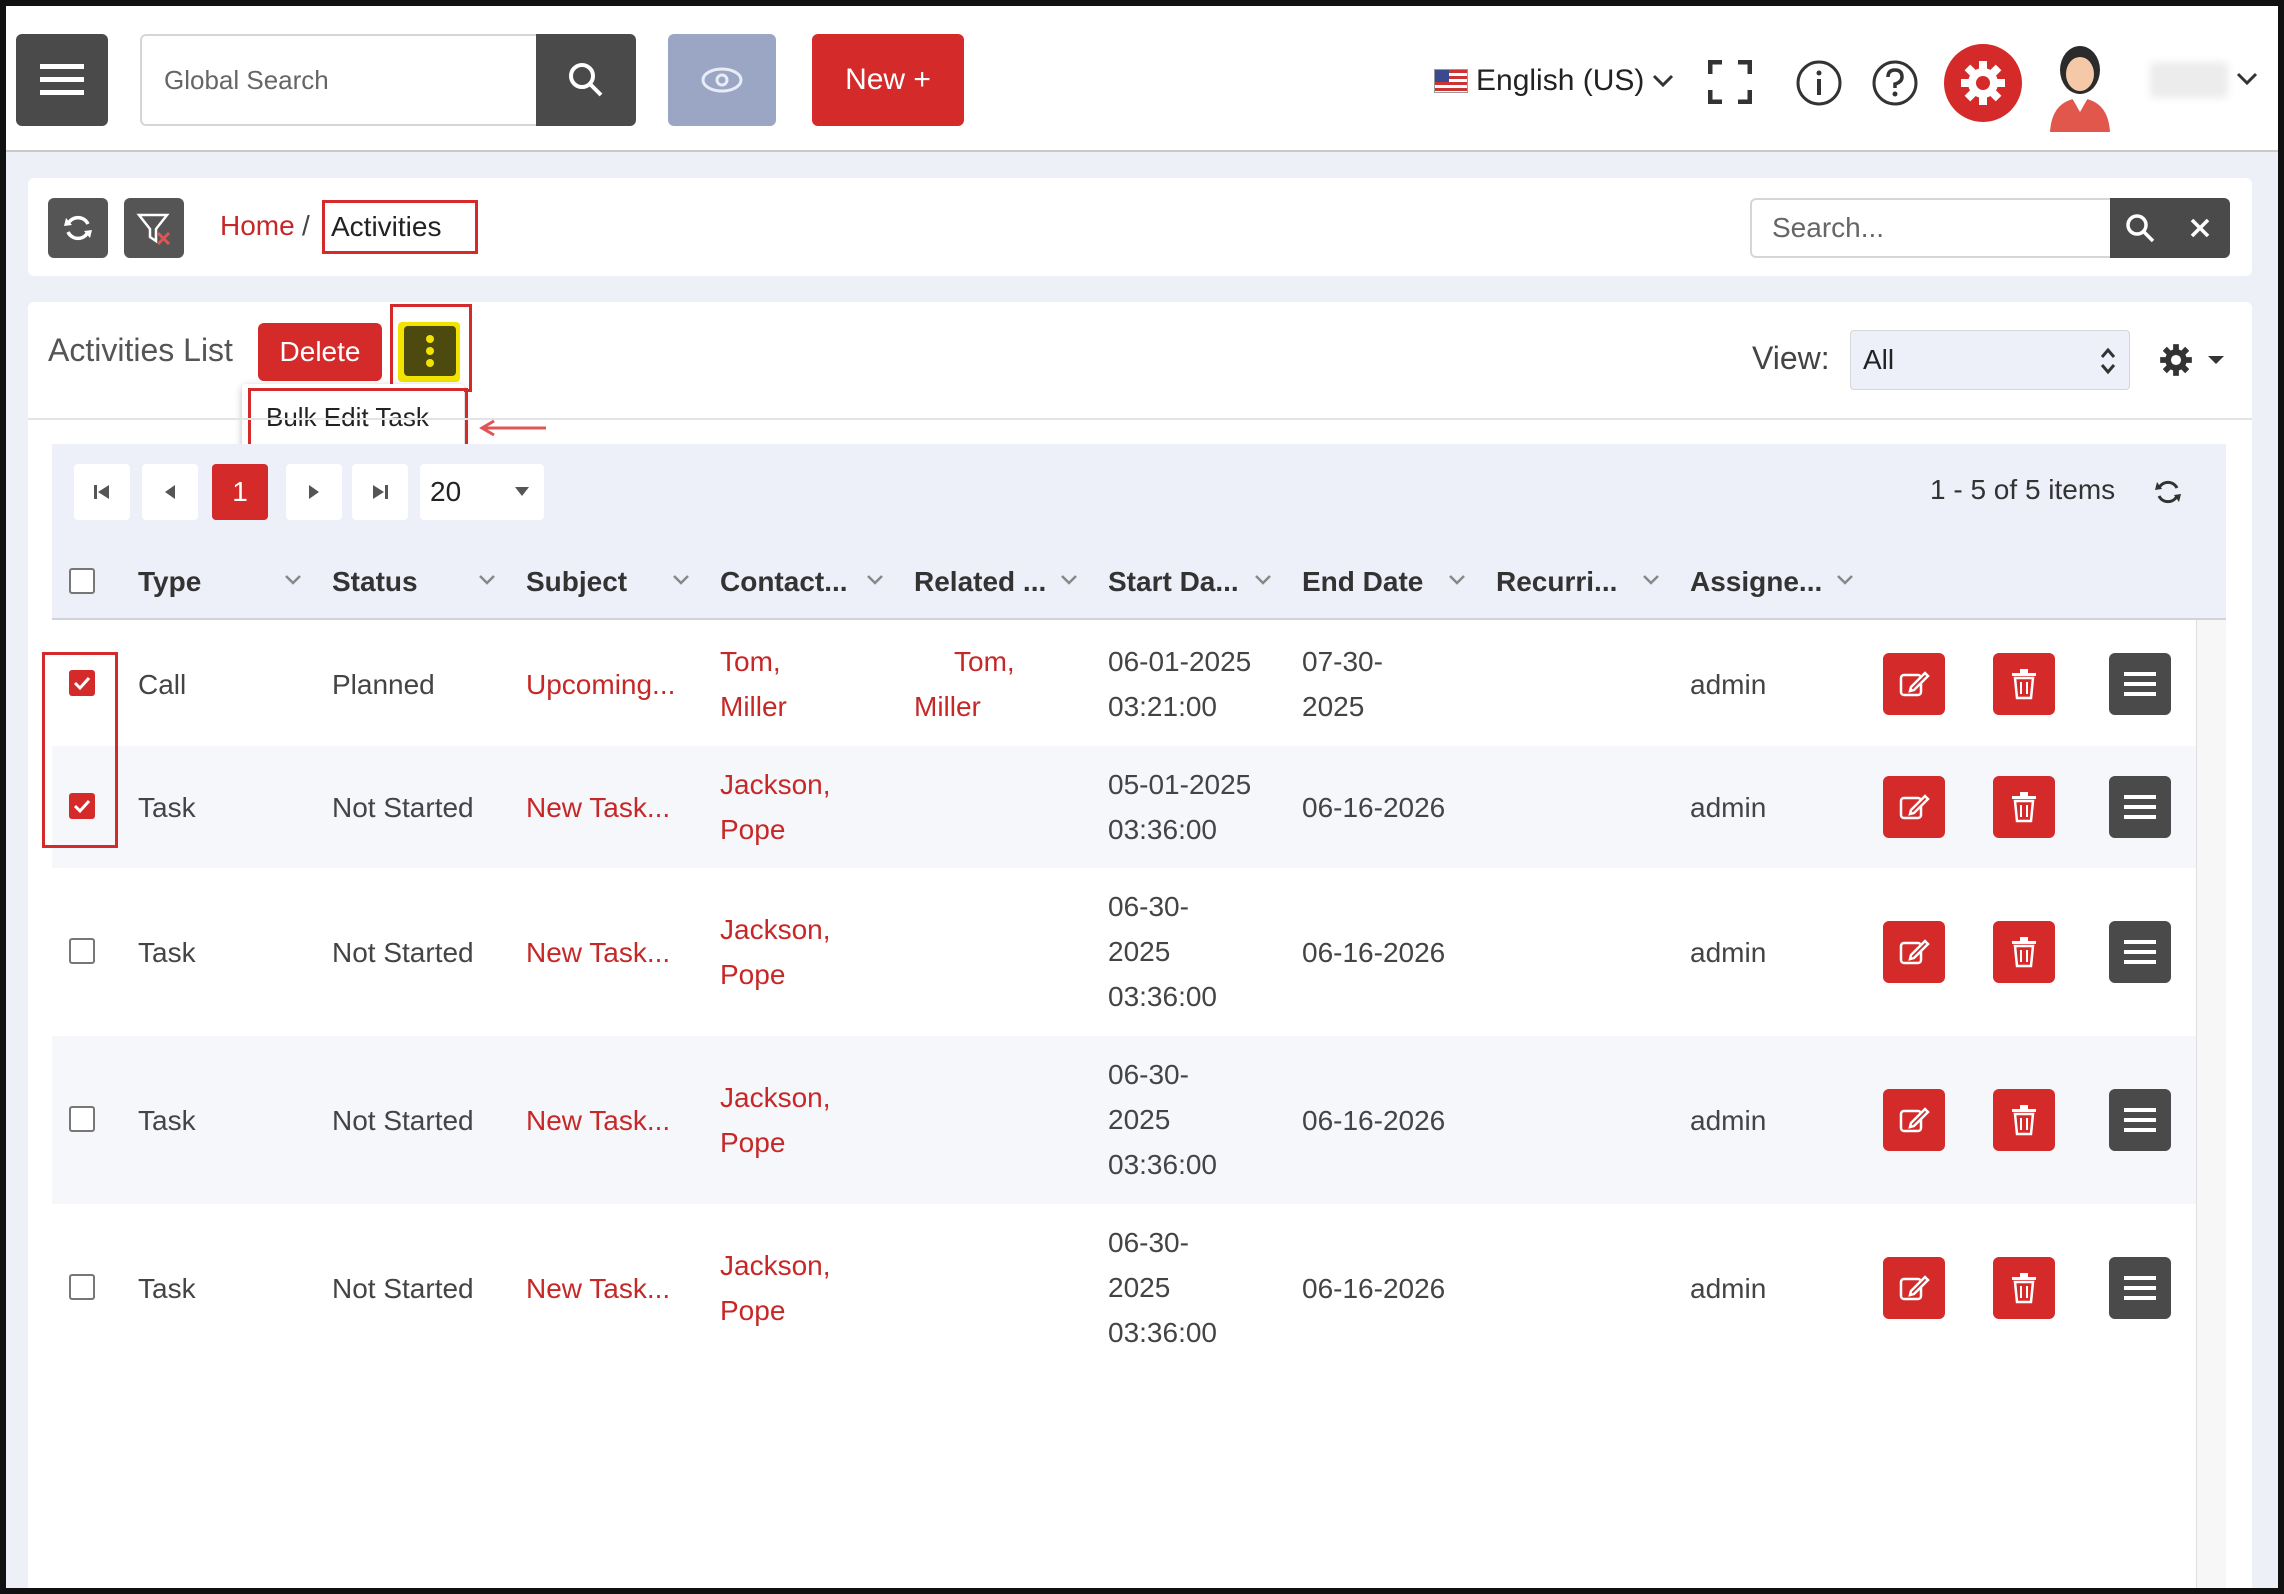  Describe the element at coordinates (2140, 228) in the screenshot. I see `list-search-button` at that location.